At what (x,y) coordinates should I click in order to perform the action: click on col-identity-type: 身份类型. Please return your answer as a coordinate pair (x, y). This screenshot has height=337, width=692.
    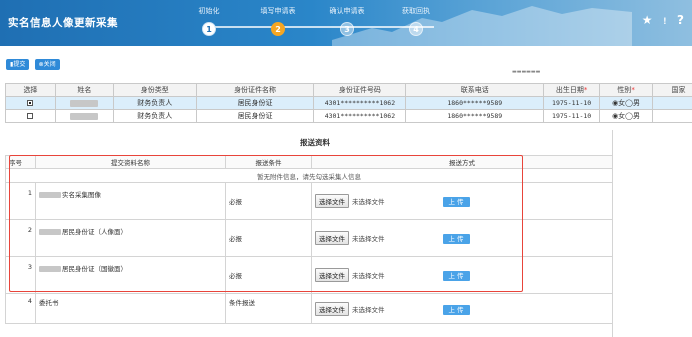
    Looking at the image, I should click on (154, 90).